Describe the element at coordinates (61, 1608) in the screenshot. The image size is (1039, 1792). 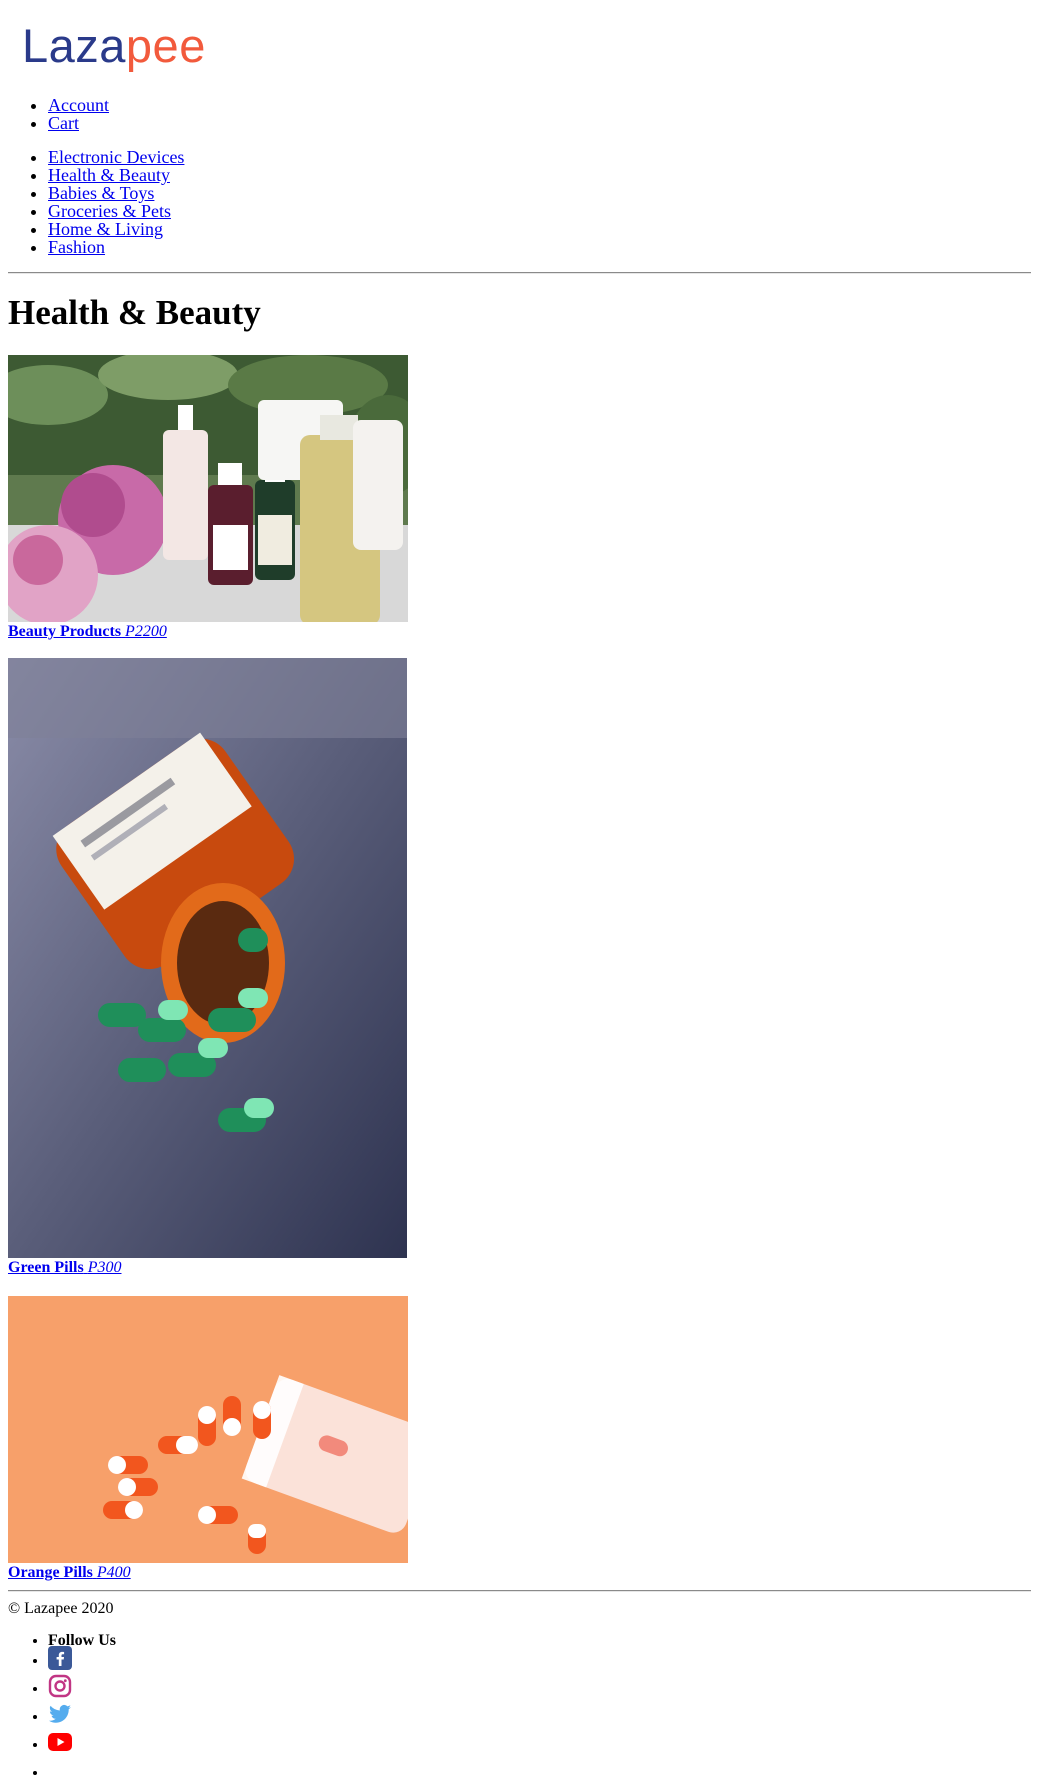
I see `copyright-text: © Lazapee 2020` at that location.